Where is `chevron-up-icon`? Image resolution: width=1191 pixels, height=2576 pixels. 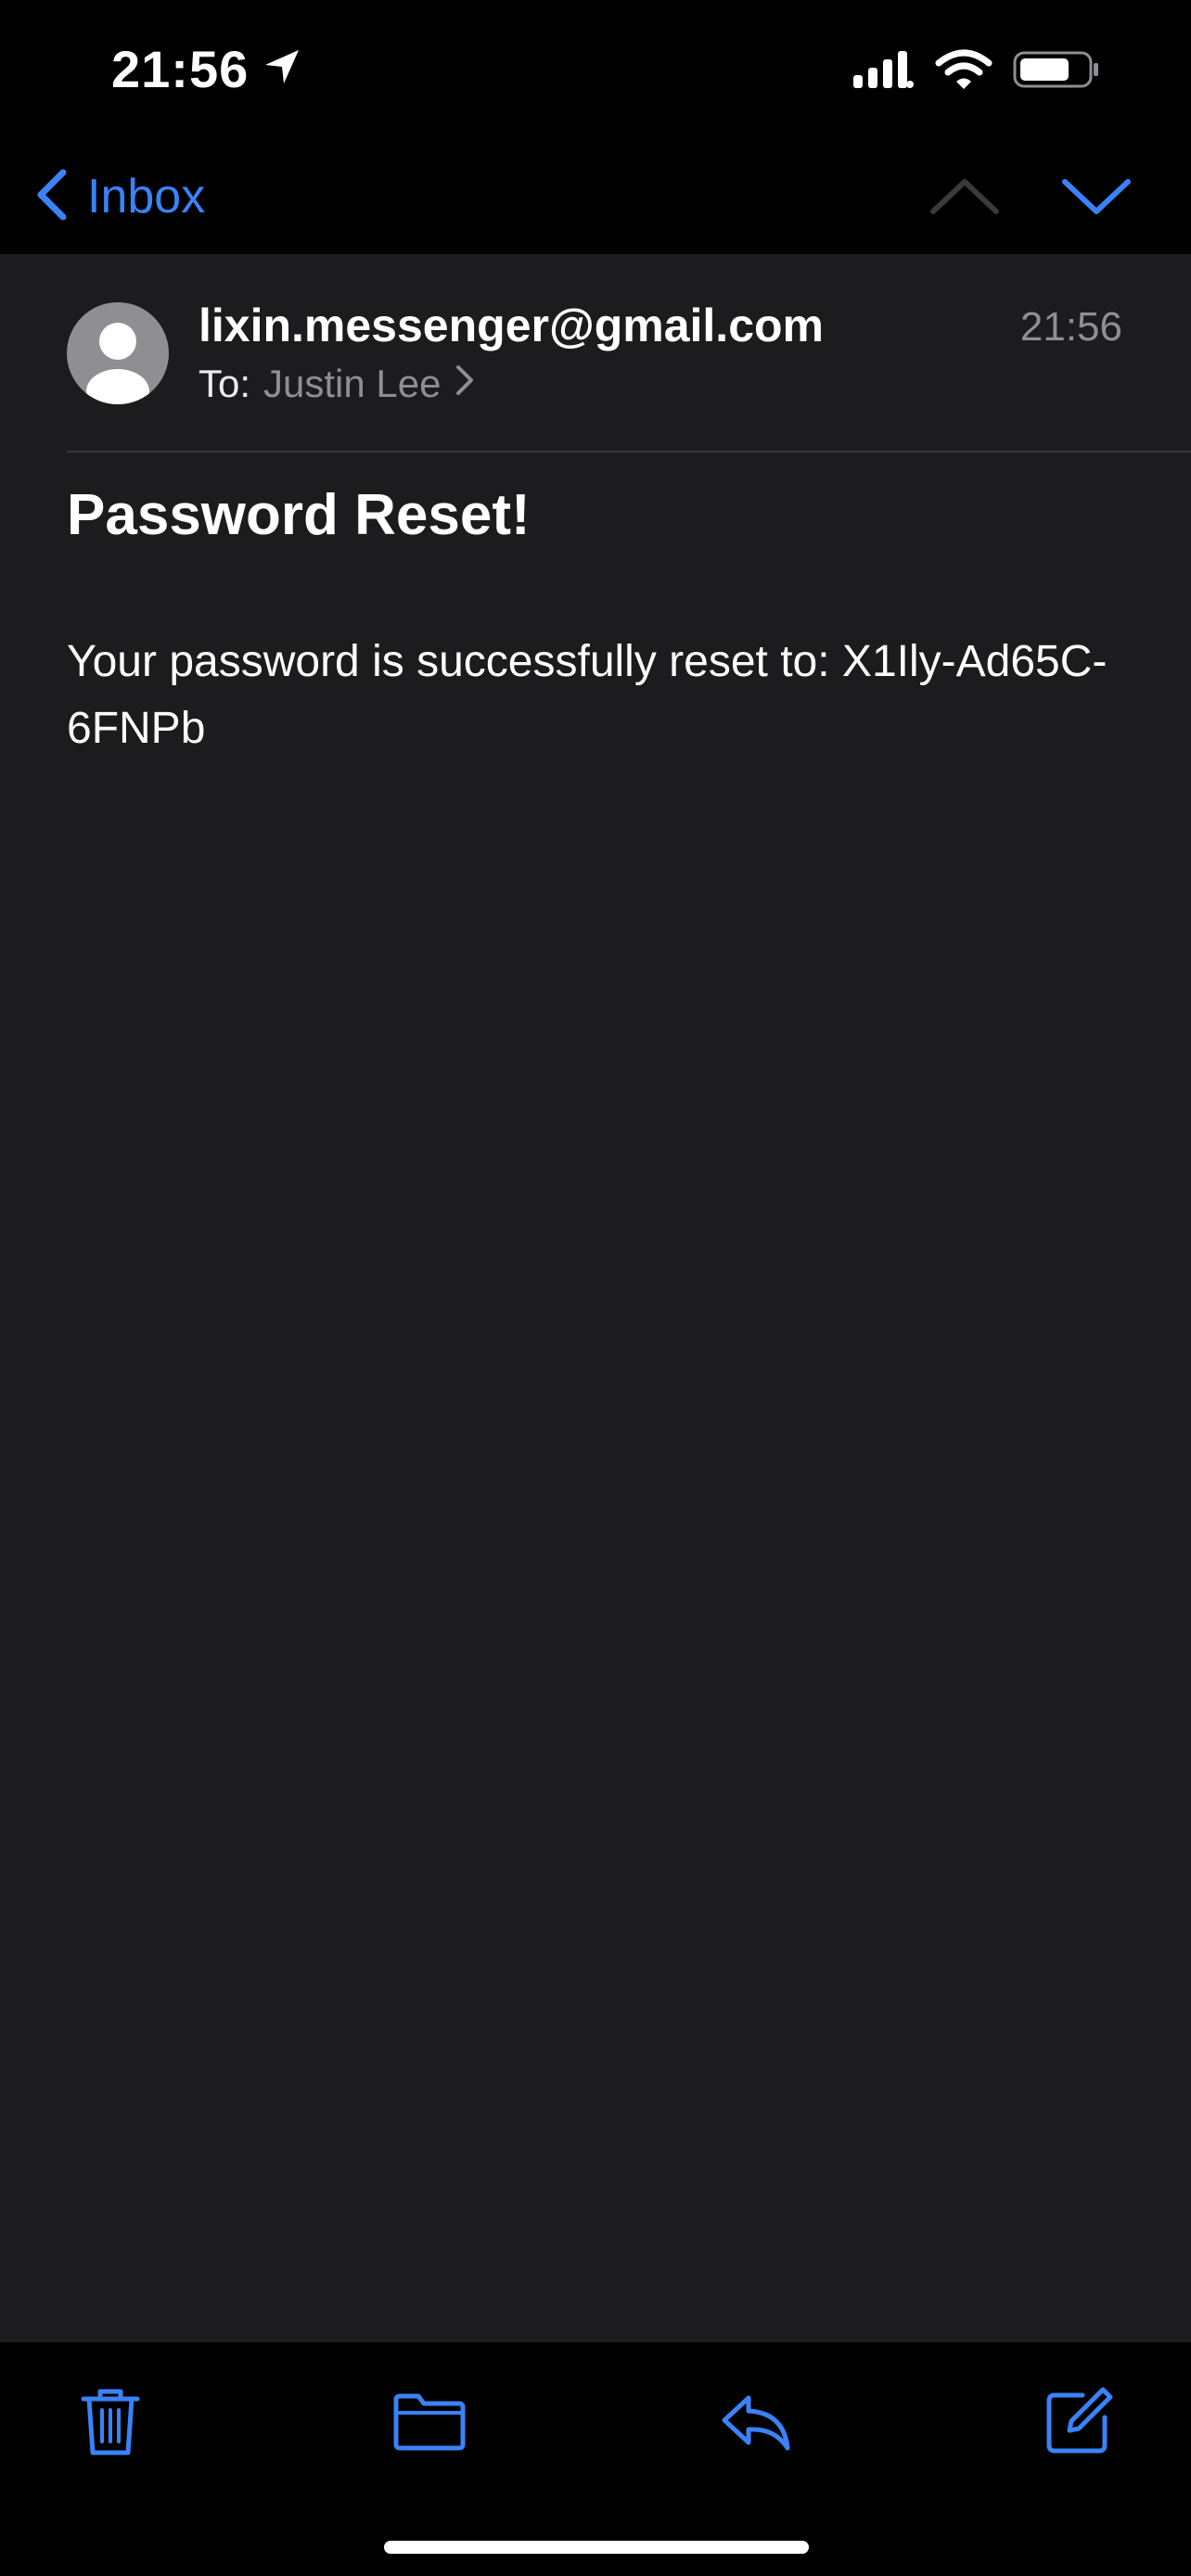 chevron-up-icon is located at coordinates (964, 196).